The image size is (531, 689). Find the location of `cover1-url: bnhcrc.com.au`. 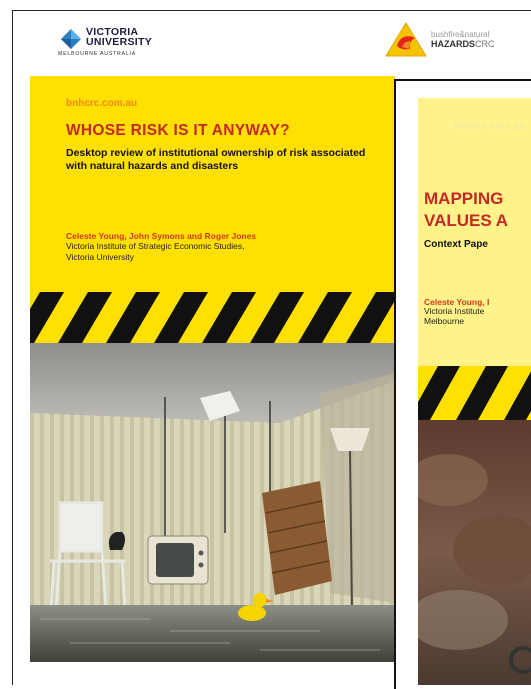

cover1-url: bnhcrc.com.au is located at coordinates (102, 103).